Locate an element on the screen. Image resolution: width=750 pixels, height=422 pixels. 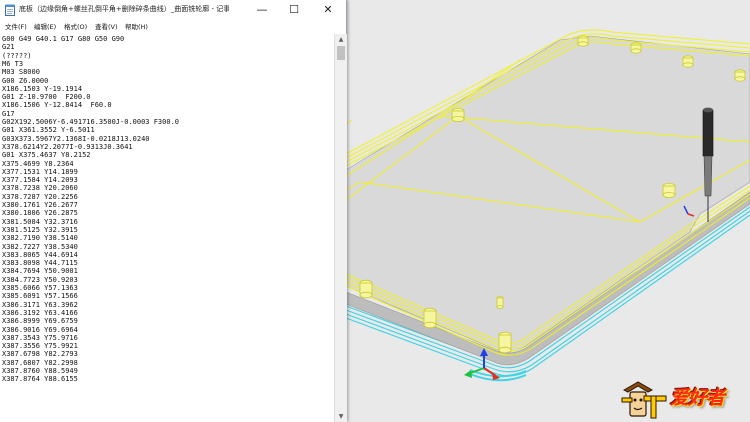
menu-view: 查看(V) is located at coordinates (106, 27).